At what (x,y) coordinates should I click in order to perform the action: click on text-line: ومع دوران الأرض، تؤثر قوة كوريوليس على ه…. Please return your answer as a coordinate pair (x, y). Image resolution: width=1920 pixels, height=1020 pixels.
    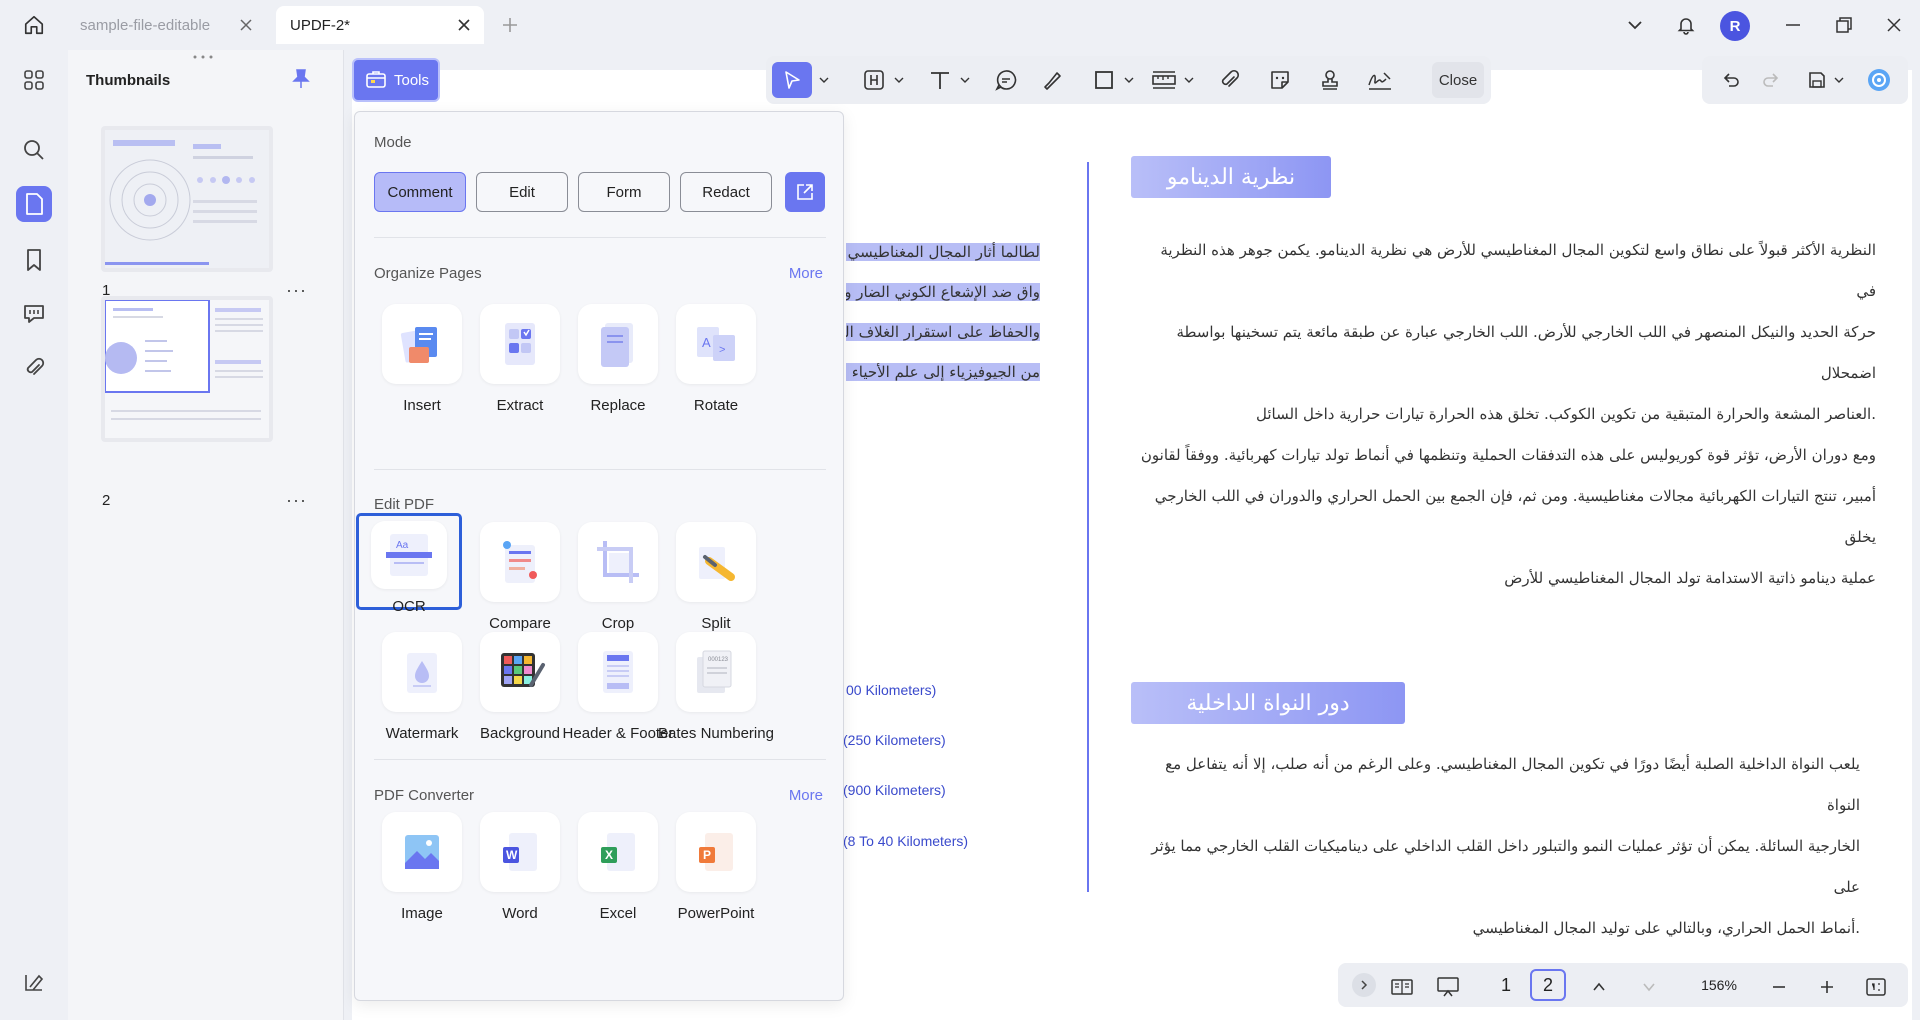
    Looking at the image, I should click on (1508, 455).